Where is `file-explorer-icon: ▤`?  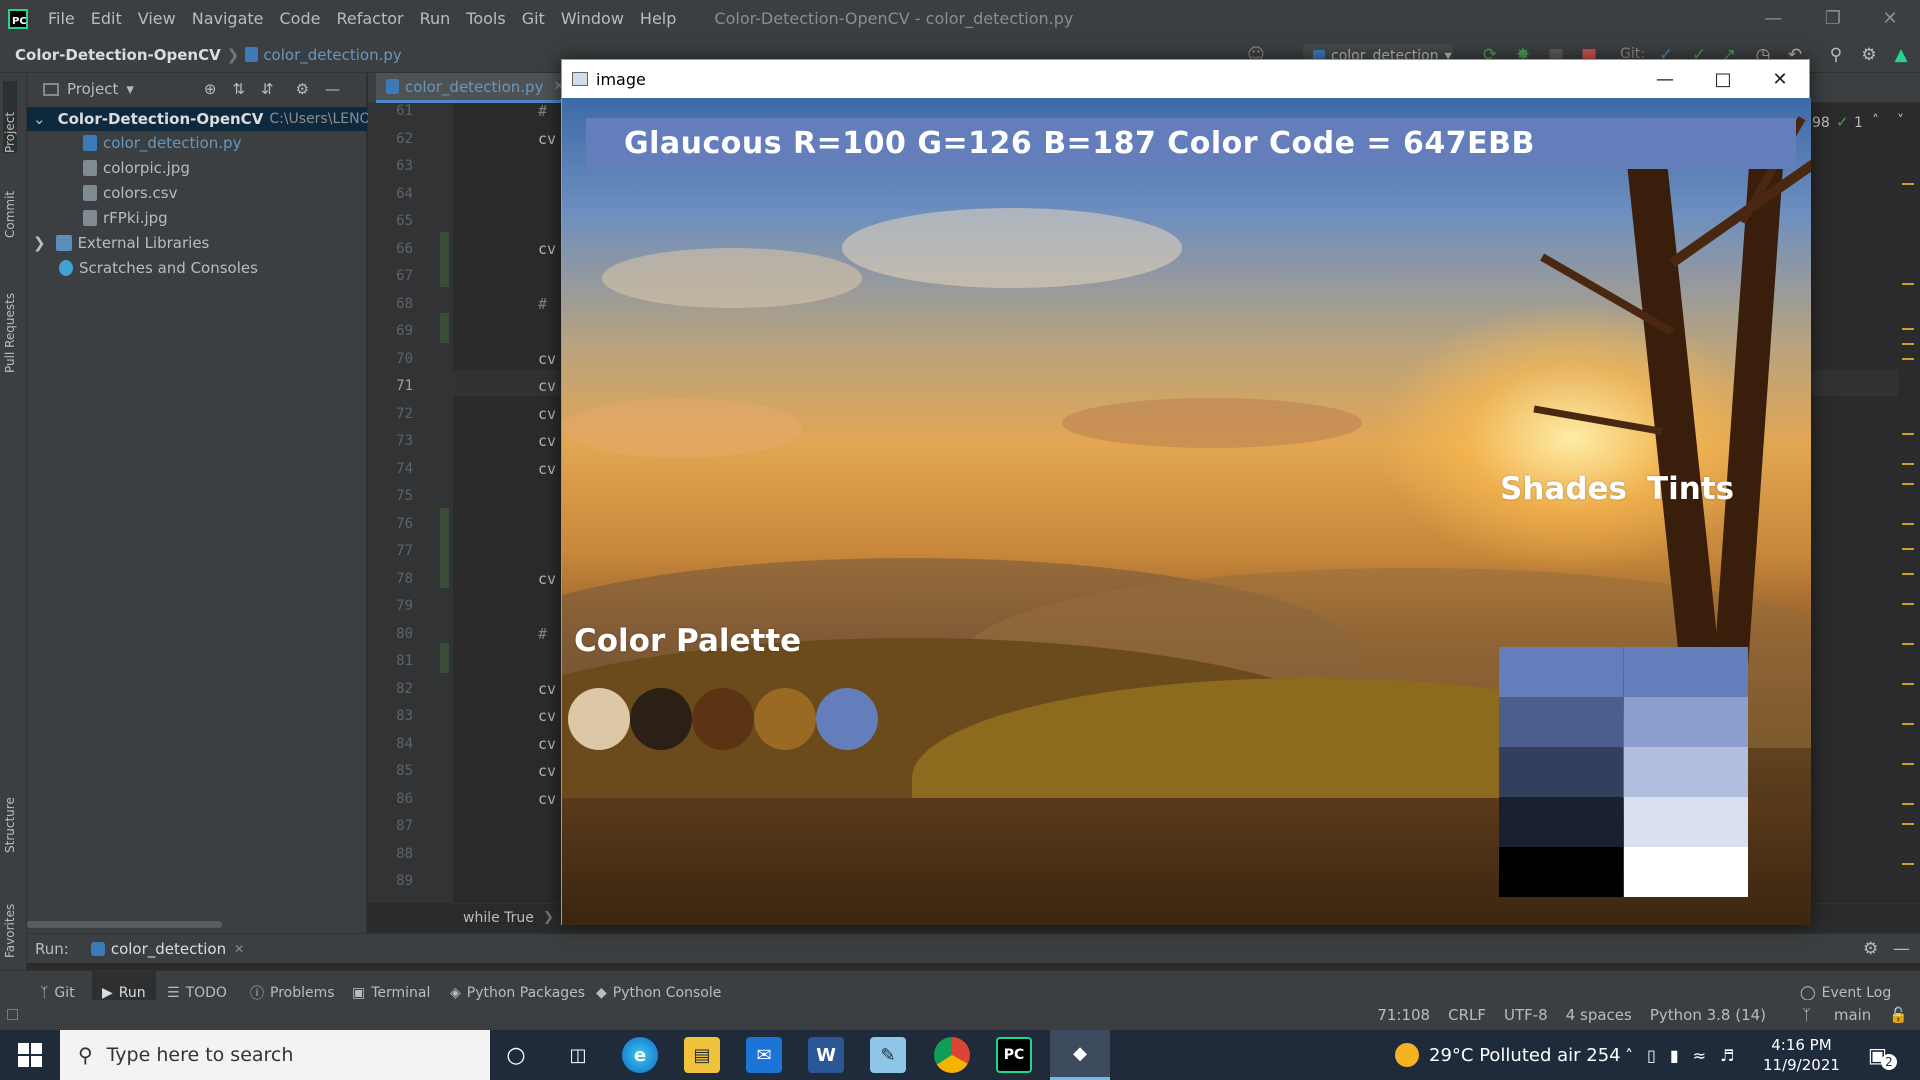
file-explorer-icon: ▤ is located at coordinates (702, 1055).